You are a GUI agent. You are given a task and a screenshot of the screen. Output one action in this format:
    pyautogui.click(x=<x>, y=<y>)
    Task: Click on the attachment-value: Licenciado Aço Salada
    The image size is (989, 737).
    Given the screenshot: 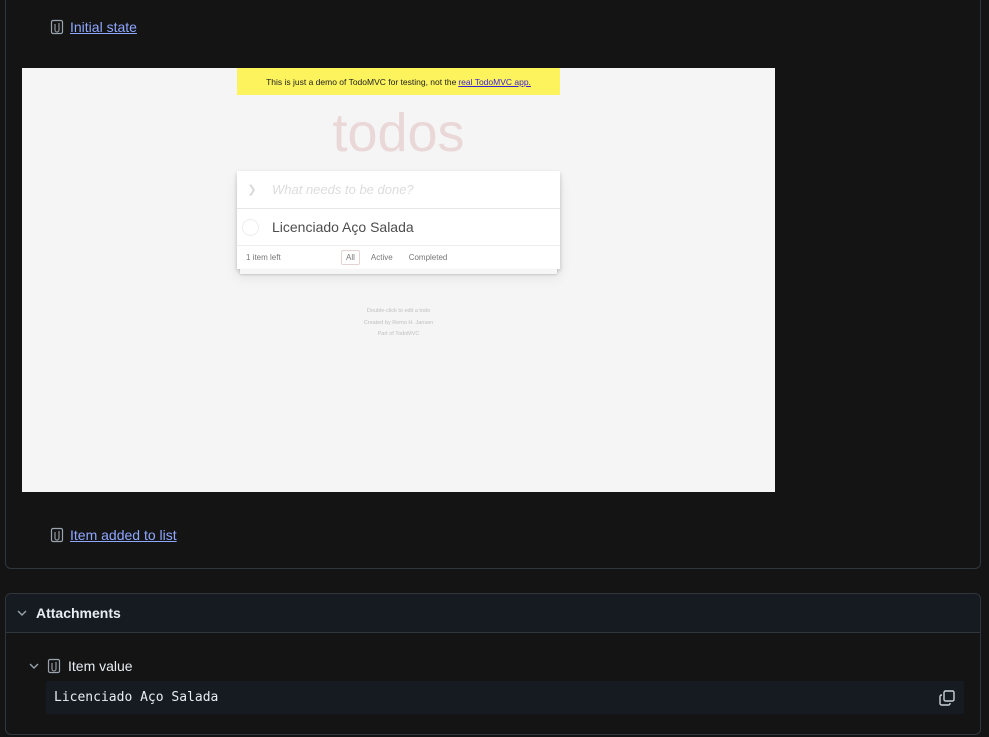 What is the action you would take?
    pyautogui.click(x=136, y=697)
    